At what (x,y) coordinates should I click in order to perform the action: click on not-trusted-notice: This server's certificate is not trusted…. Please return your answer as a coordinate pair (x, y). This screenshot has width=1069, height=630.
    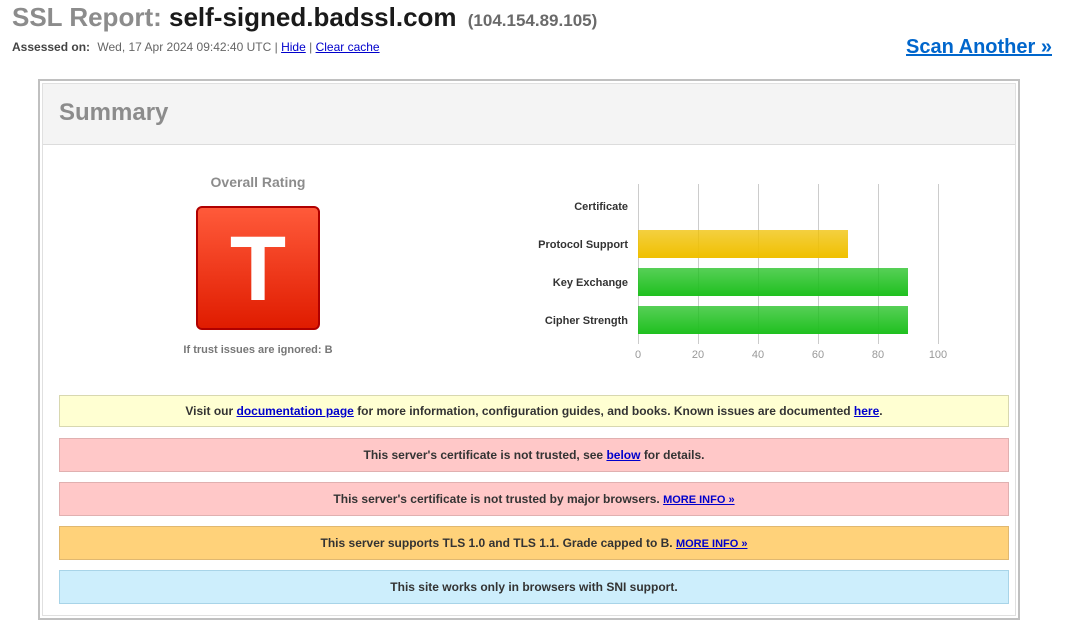
    Looking at the image, I should click on (534, 455).